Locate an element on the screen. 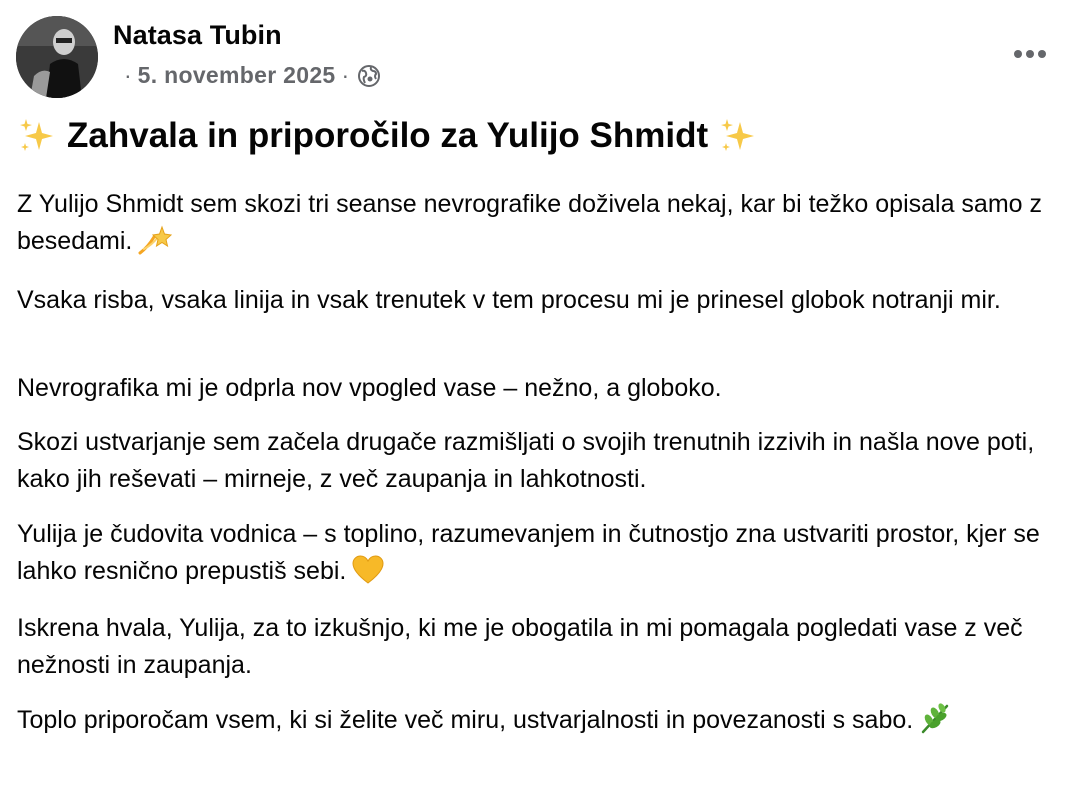 This screenshot has width=1082, height=794. herb-icon is located at coordinates (935, 723).